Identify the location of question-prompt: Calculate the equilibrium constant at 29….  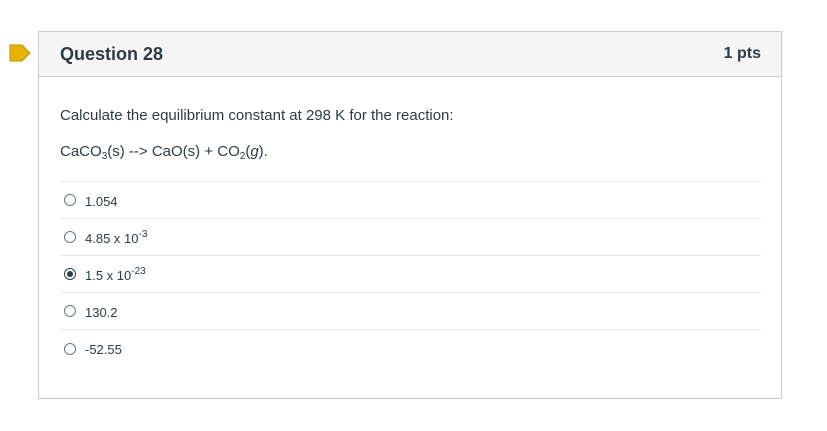
(257, 115).